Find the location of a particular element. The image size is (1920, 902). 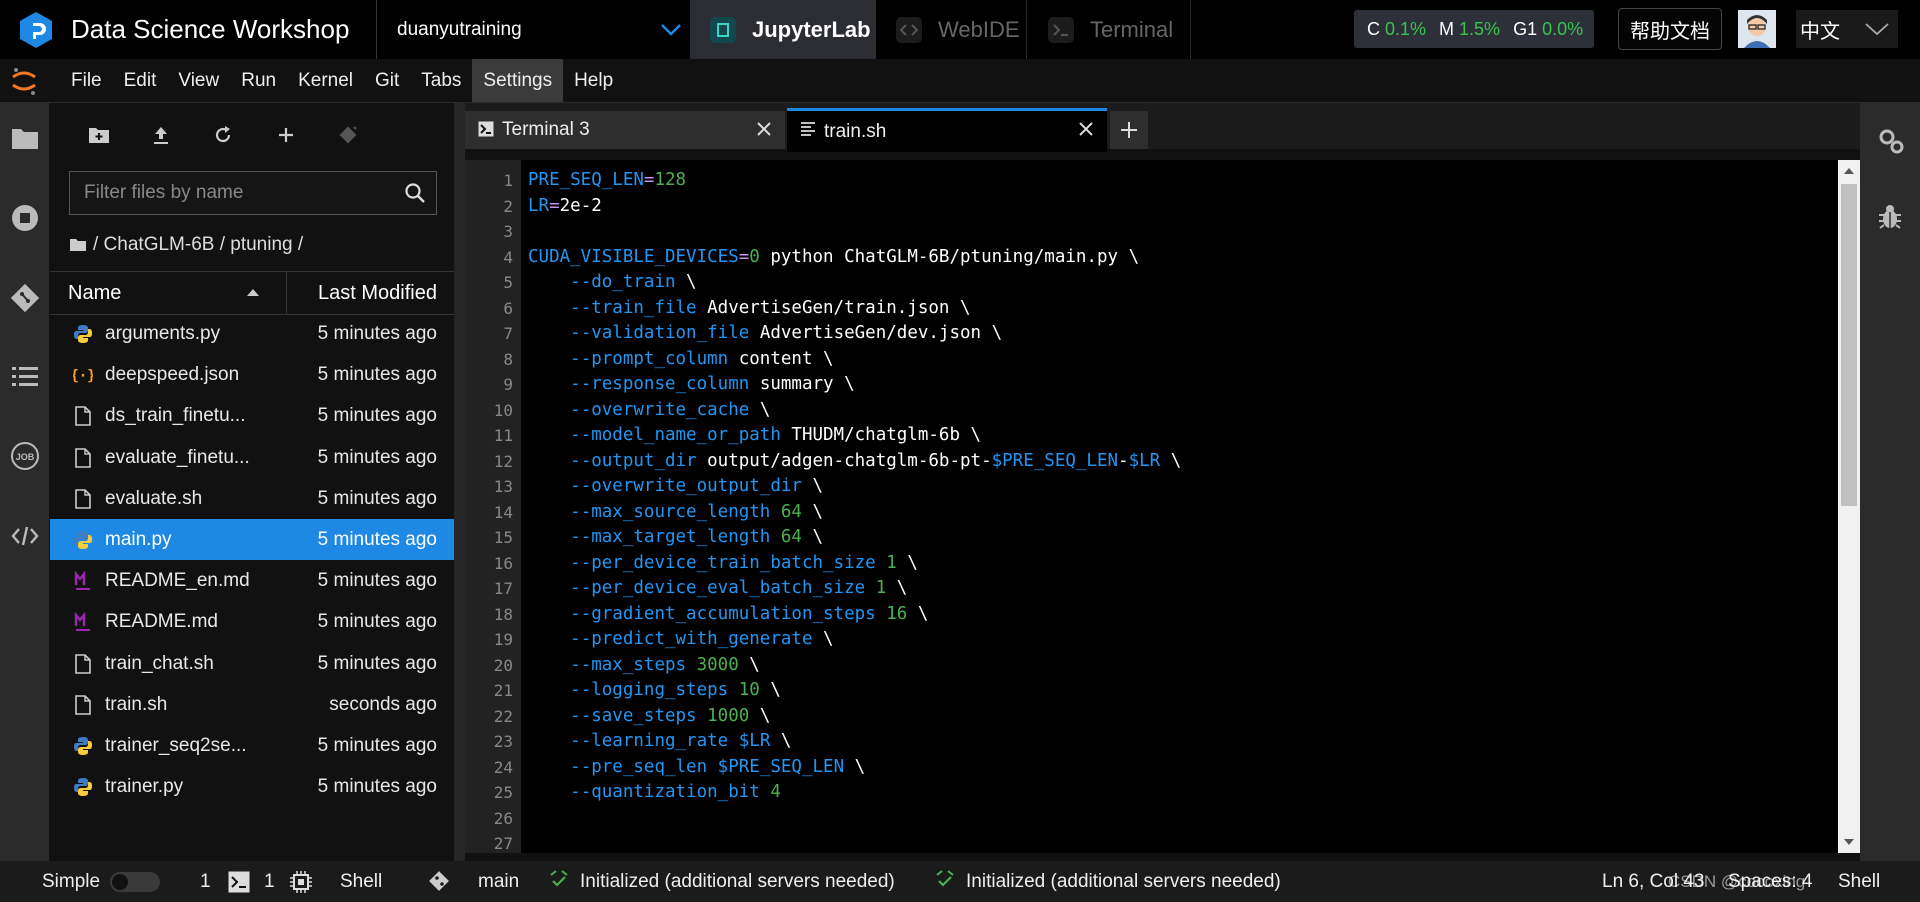

help-docs-button: 帮助文档 is located at coordinates (1670, 29).